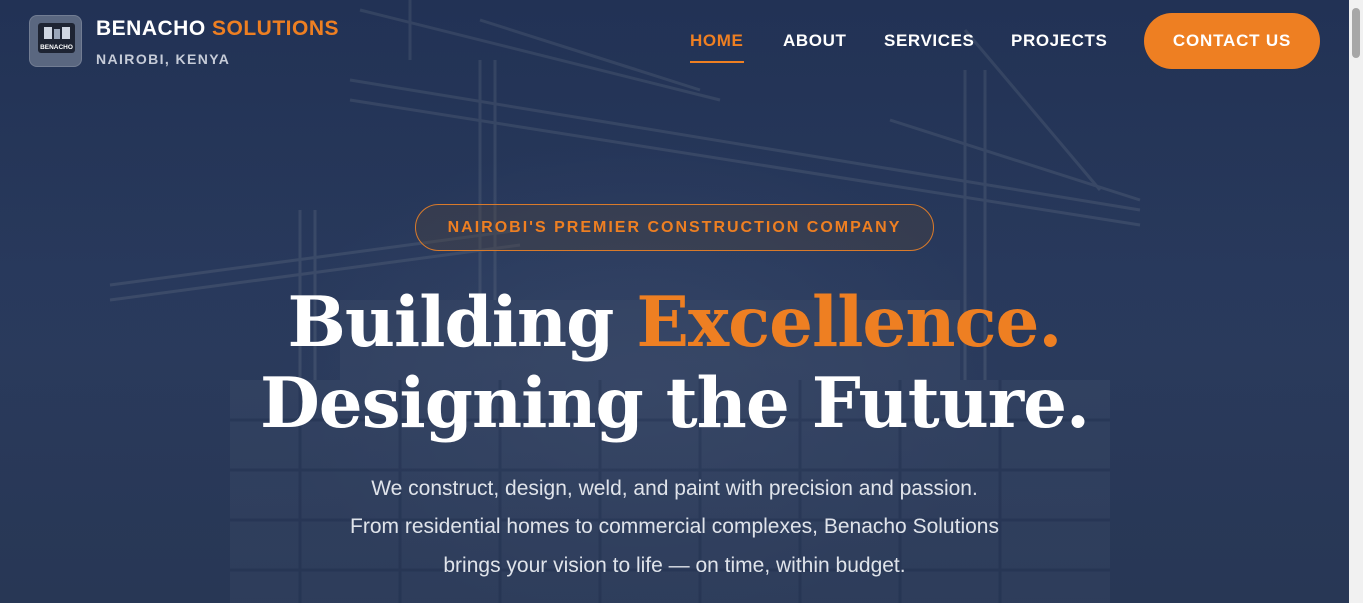  I want to click on contact-us-button: CONTACT US, so click(1232, 41).